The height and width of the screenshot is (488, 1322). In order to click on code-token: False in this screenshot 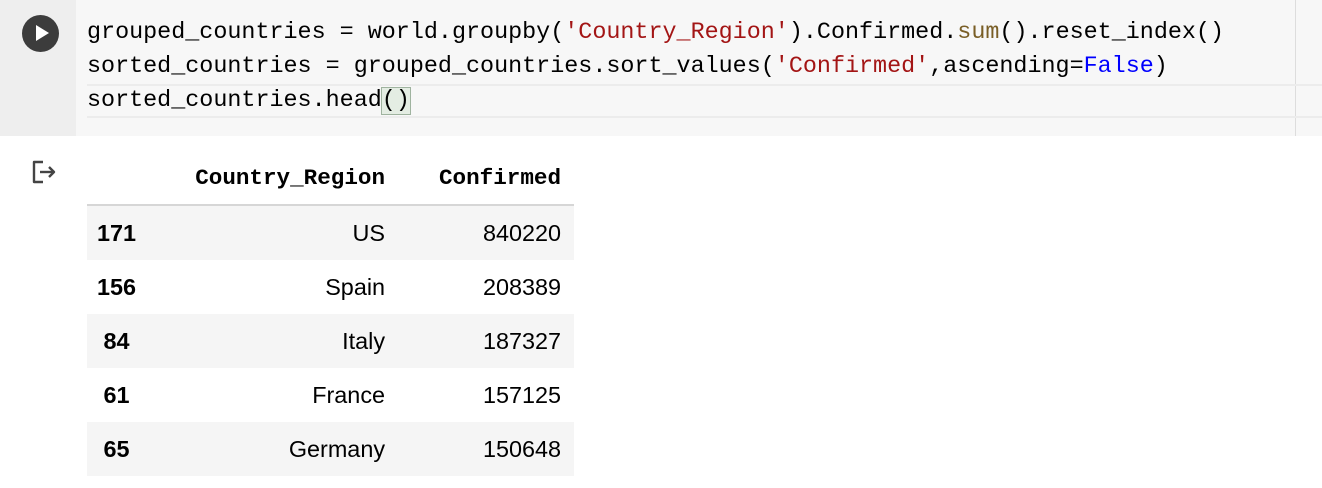, I will do `click(1118, 67)`.